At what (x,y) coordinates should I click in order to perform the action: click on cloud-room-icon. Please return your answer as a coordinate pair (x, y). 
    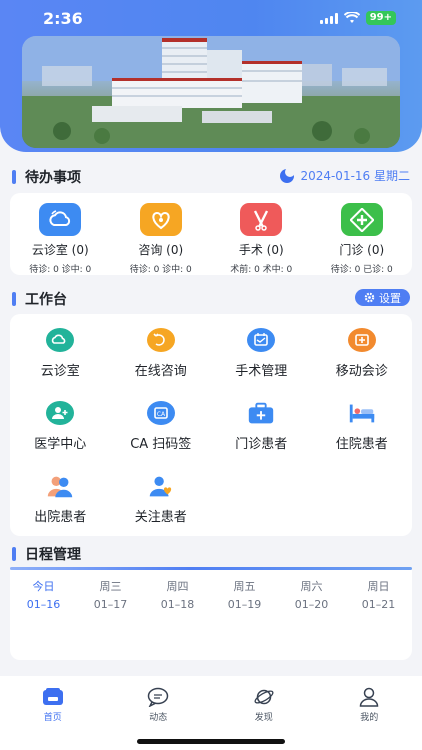
    Looking at the image, I should click on (60, 340).